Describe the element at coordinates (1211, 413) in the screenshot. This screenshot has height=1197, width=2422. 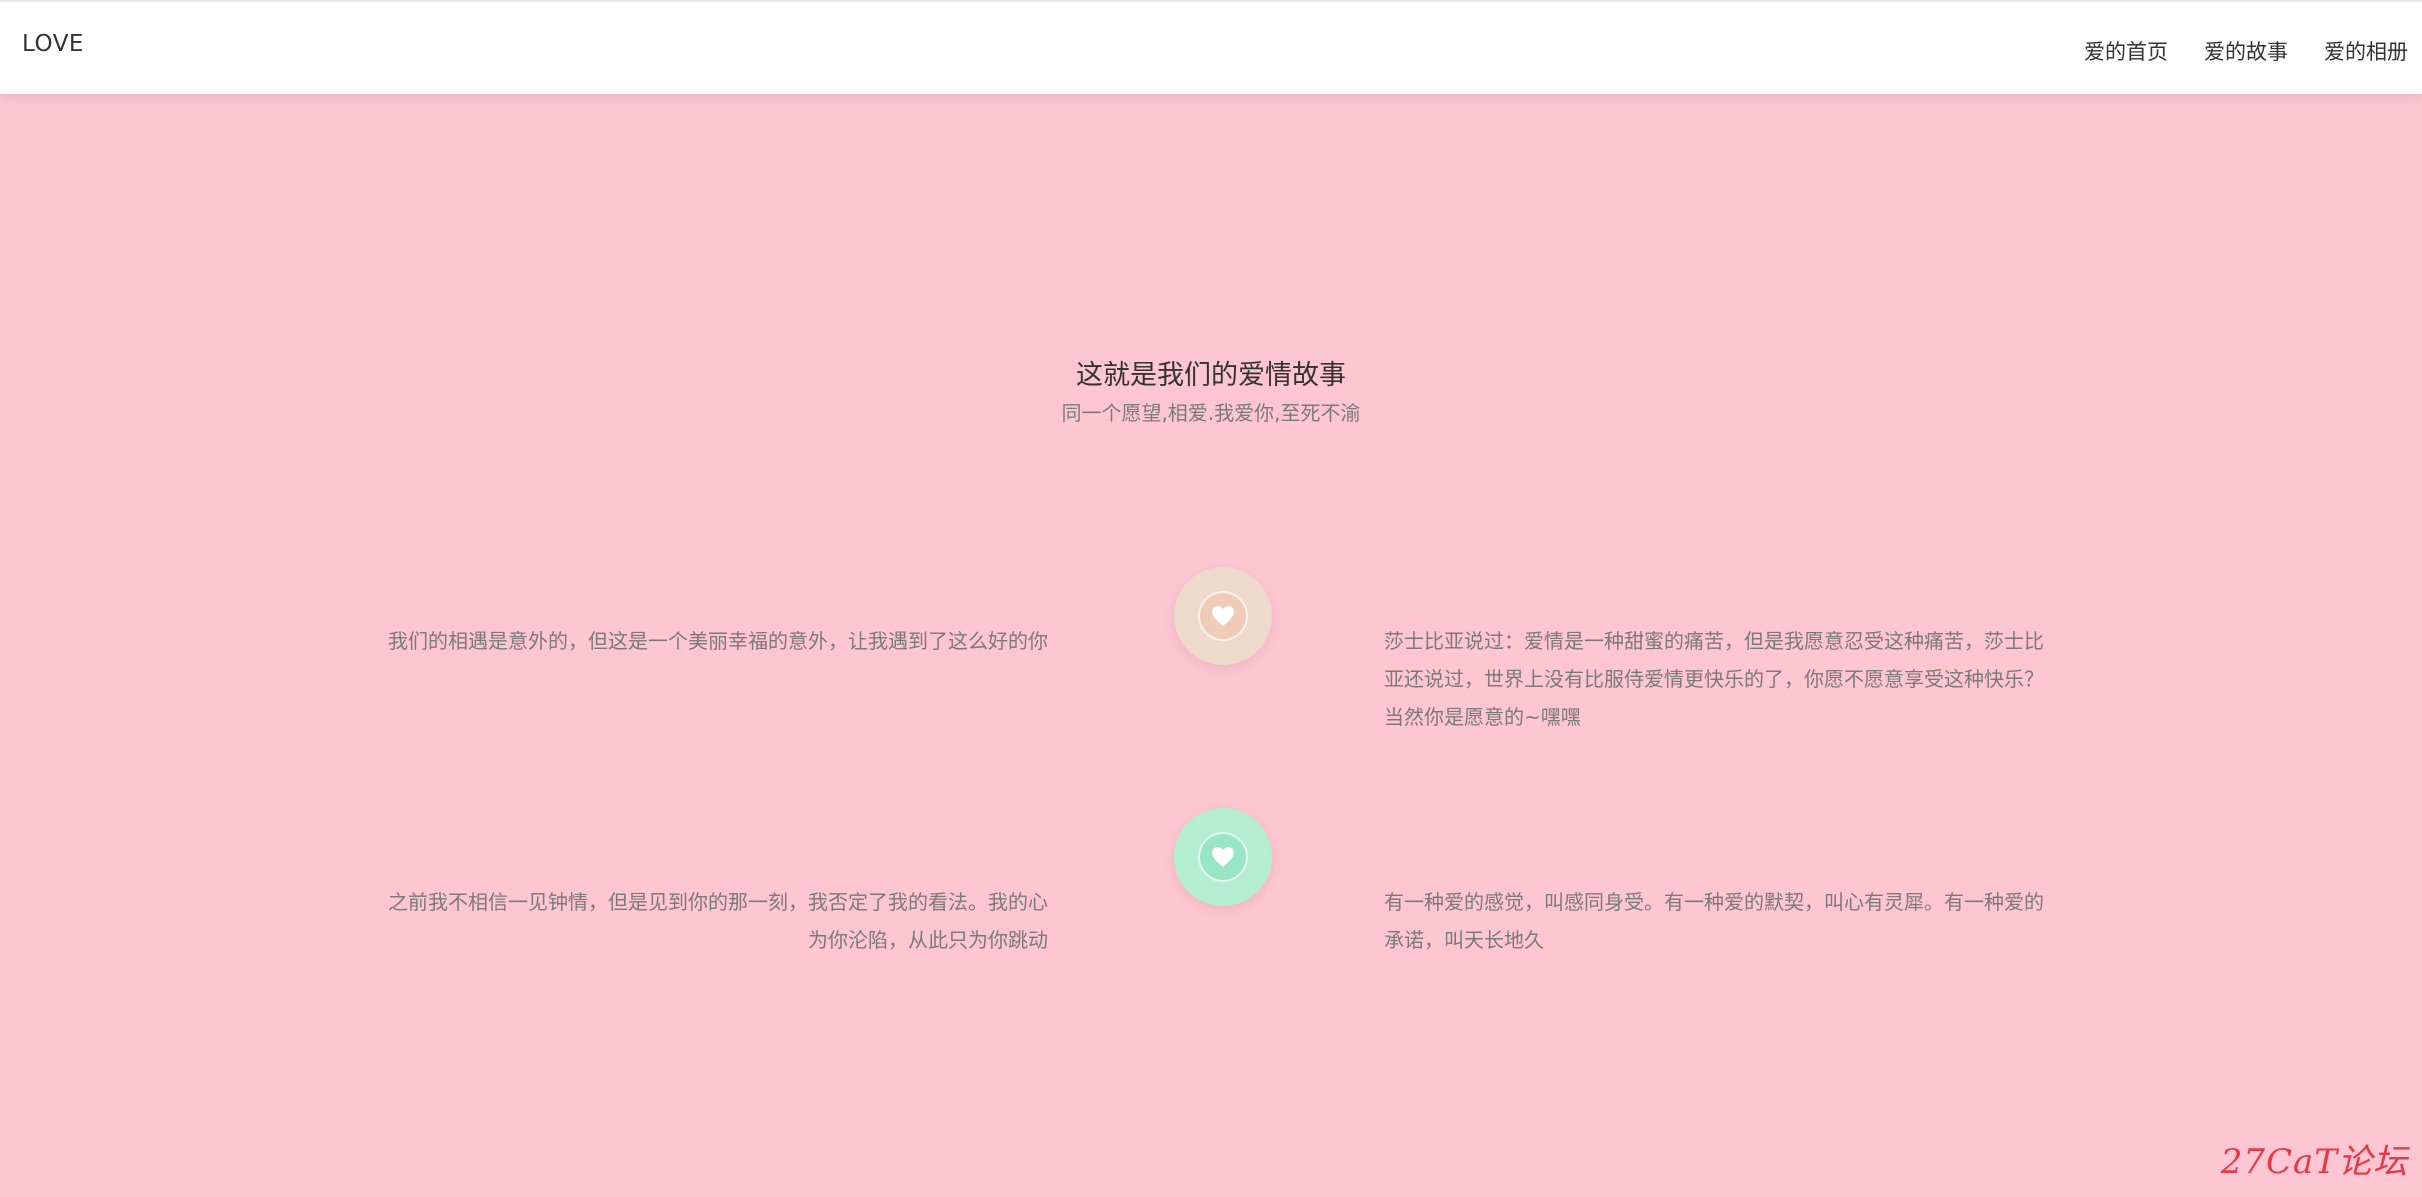
I see `section-subtitle: 同一个愿望,相爱.我爱你,至死不渝` at that location.